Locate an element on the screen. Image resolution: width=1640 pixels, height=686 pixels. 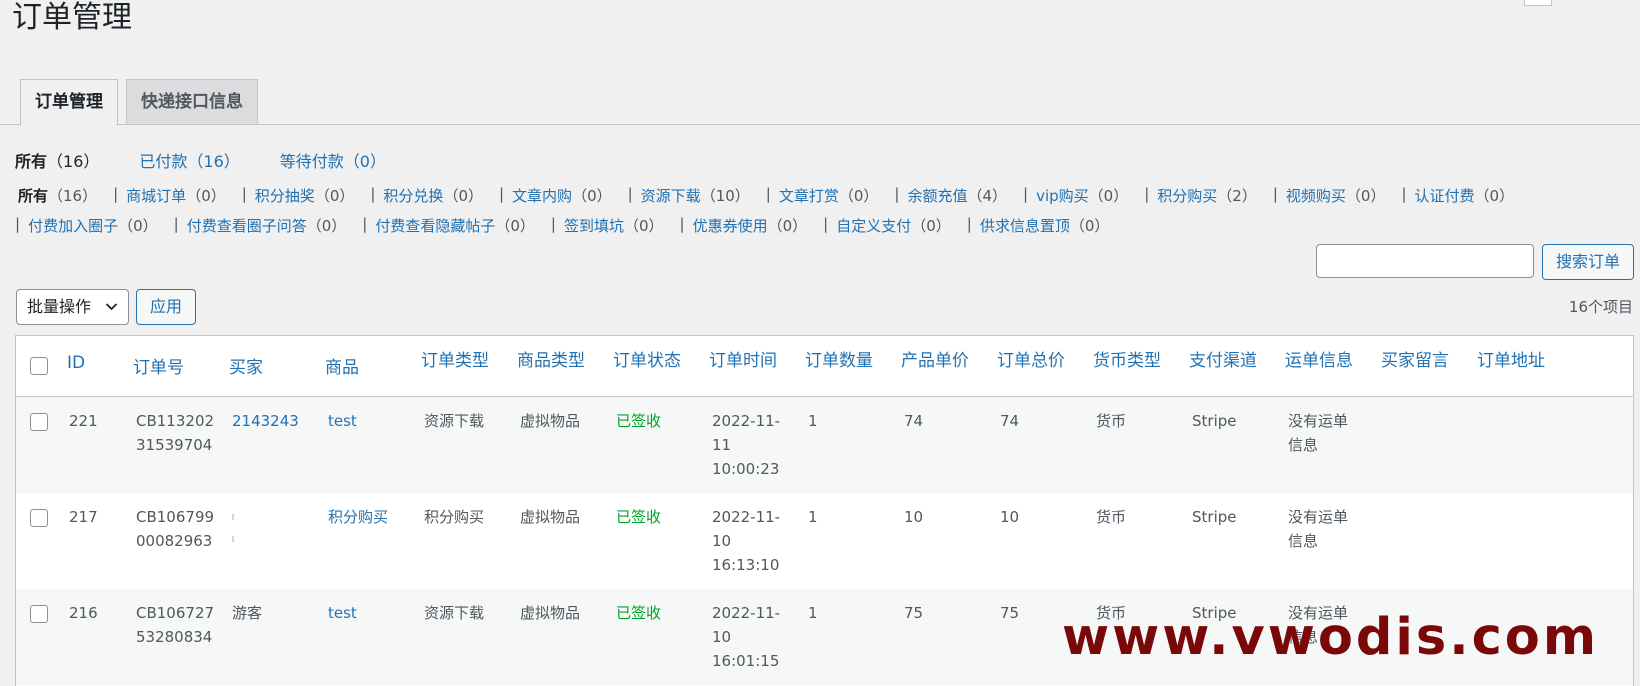
cell-id: 216 is located at coordinates (83, 613).